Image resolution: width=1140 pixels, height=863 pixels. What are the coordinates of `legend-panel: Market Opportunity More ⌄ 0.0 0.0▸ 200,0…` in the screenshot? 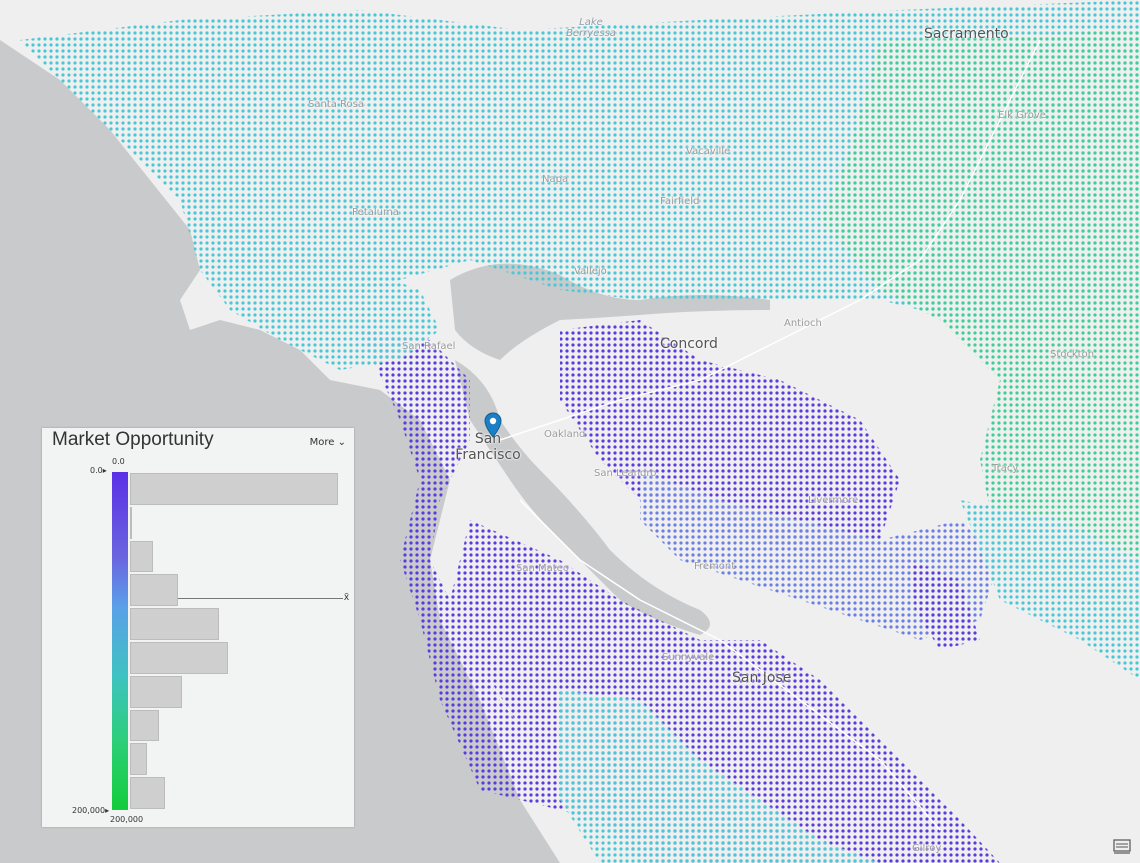 It's located at (198, 627).